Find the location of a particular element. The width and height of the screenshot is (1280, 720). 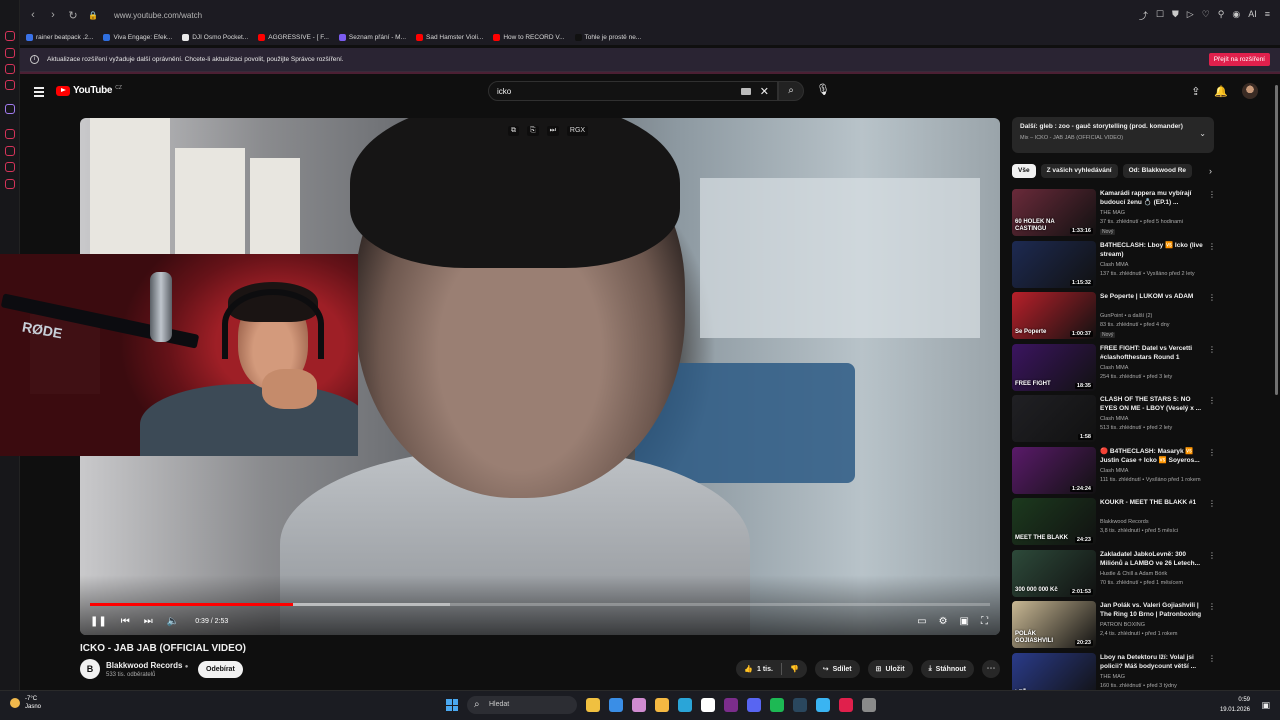

search-box: icko ✕ is located at coordinates (633, 91).